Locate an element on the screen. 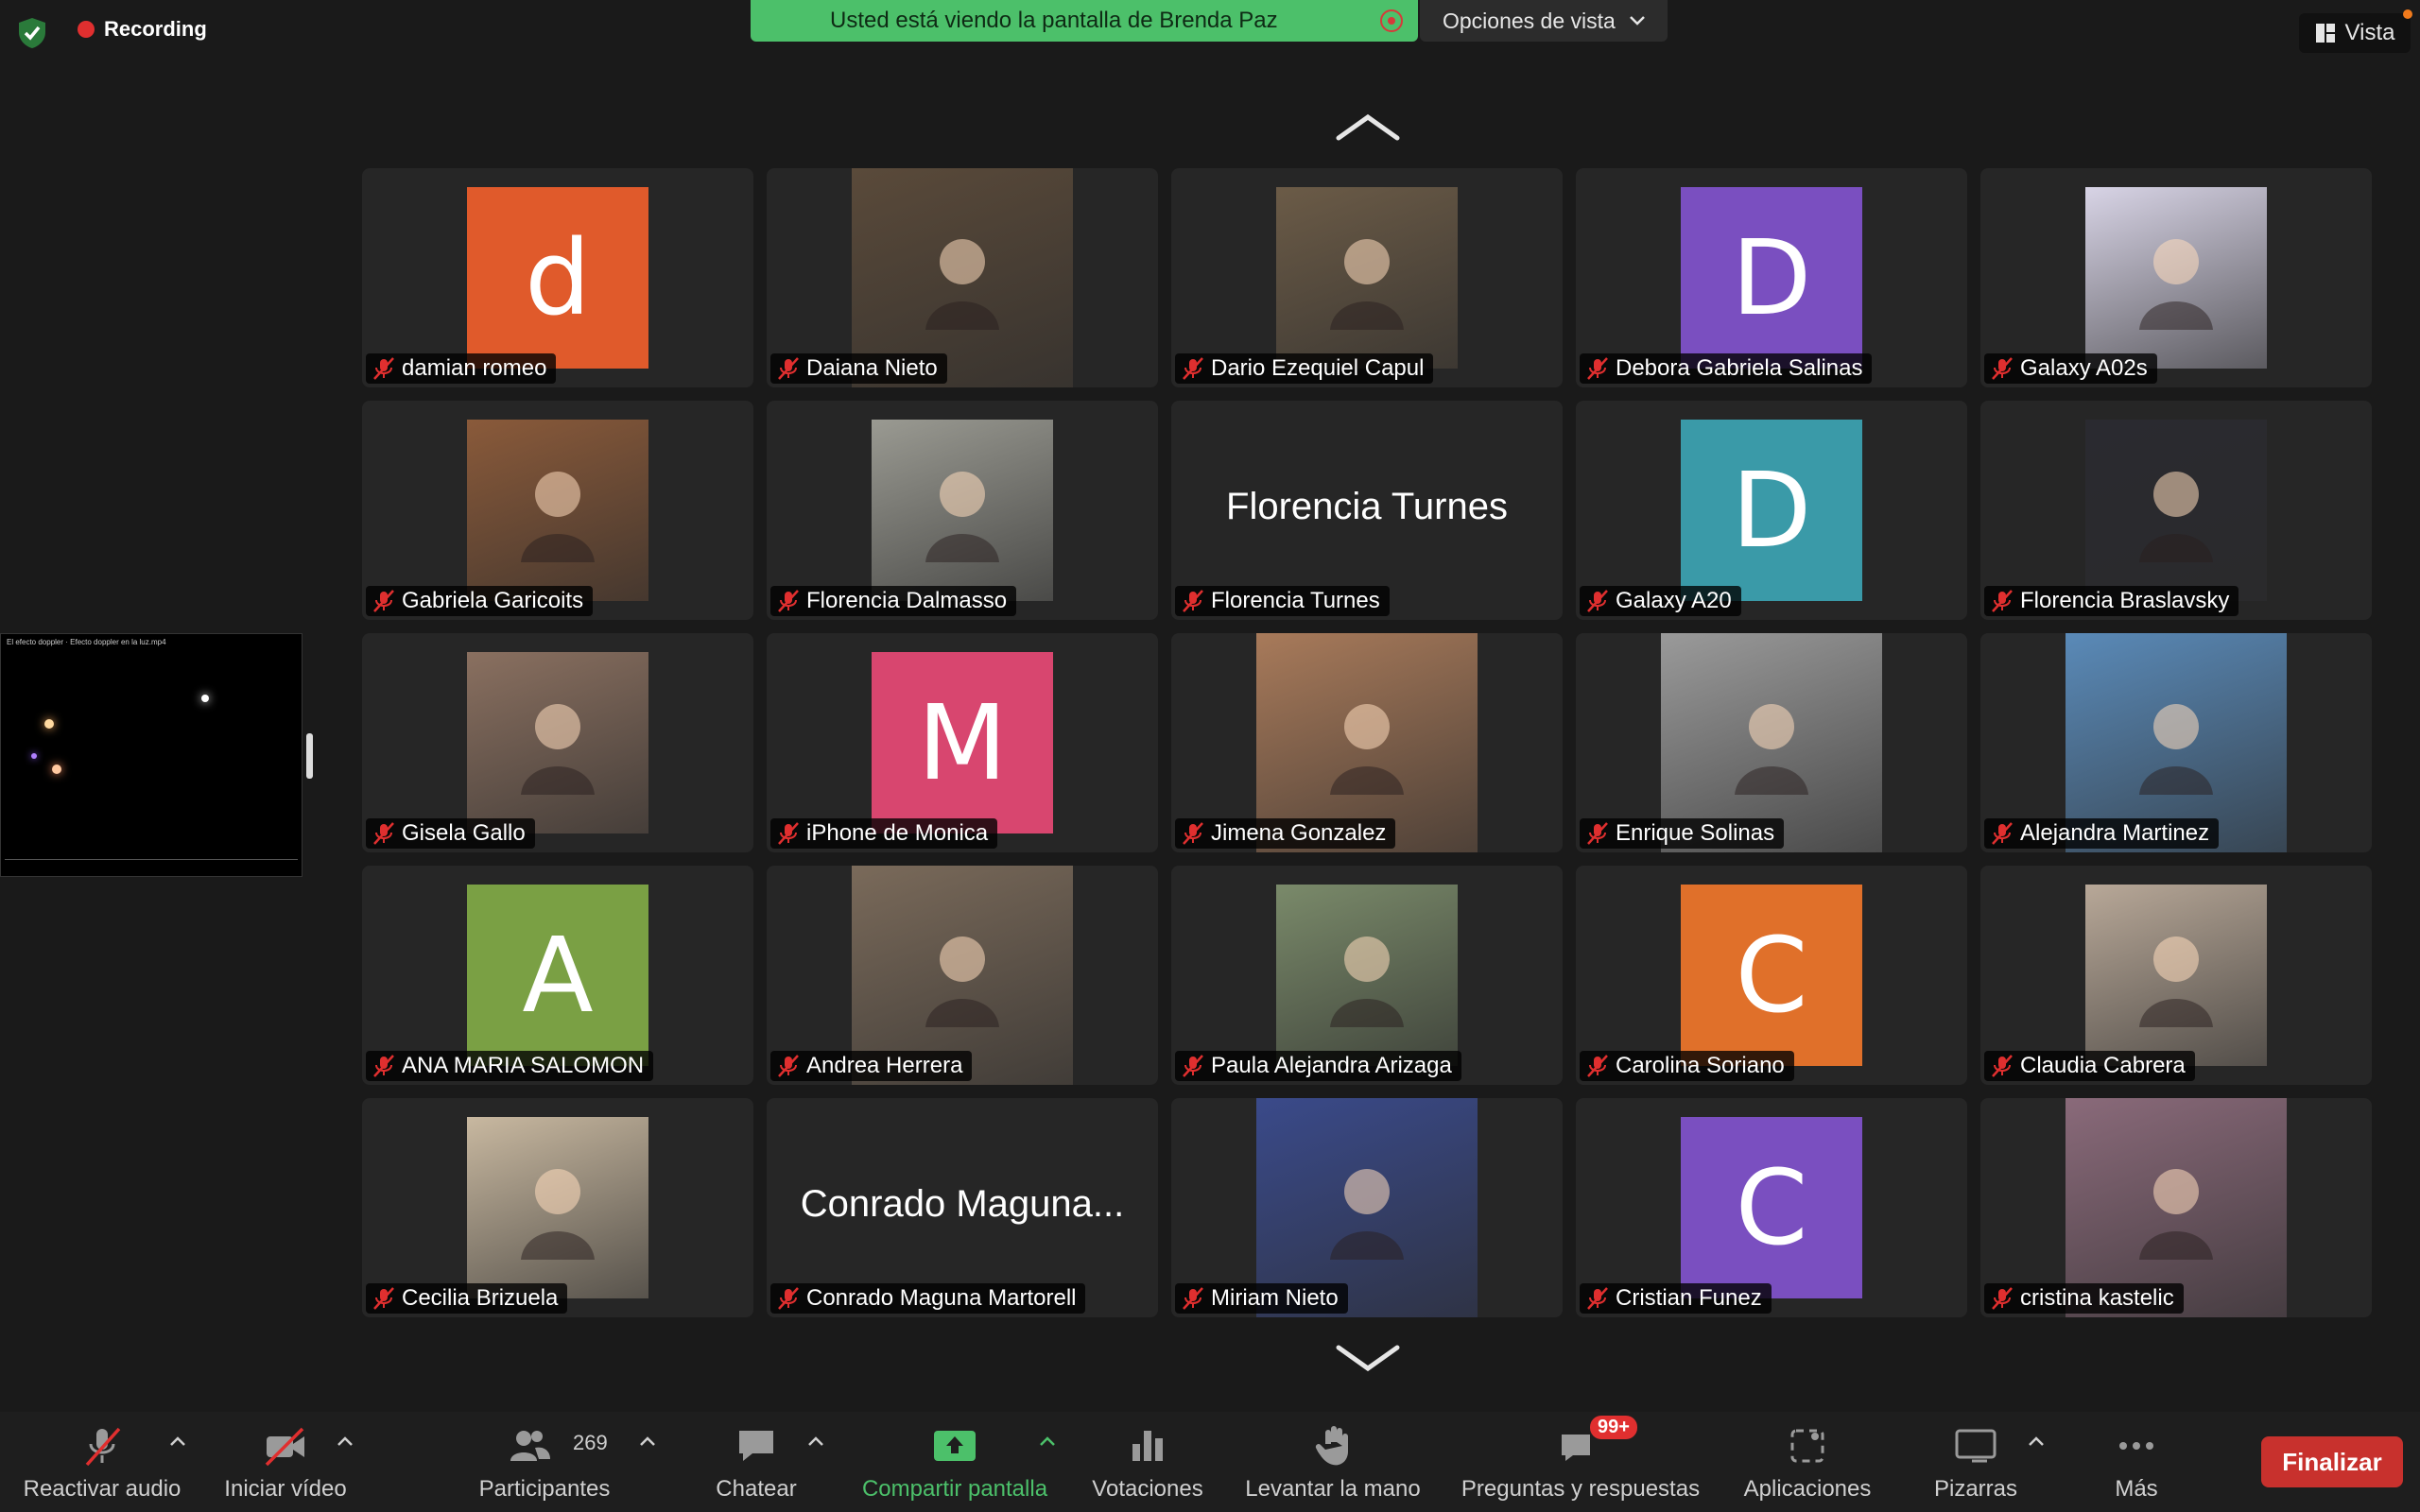  participant-tile: Enrique Solinas is located at coordinates (1772, 742).